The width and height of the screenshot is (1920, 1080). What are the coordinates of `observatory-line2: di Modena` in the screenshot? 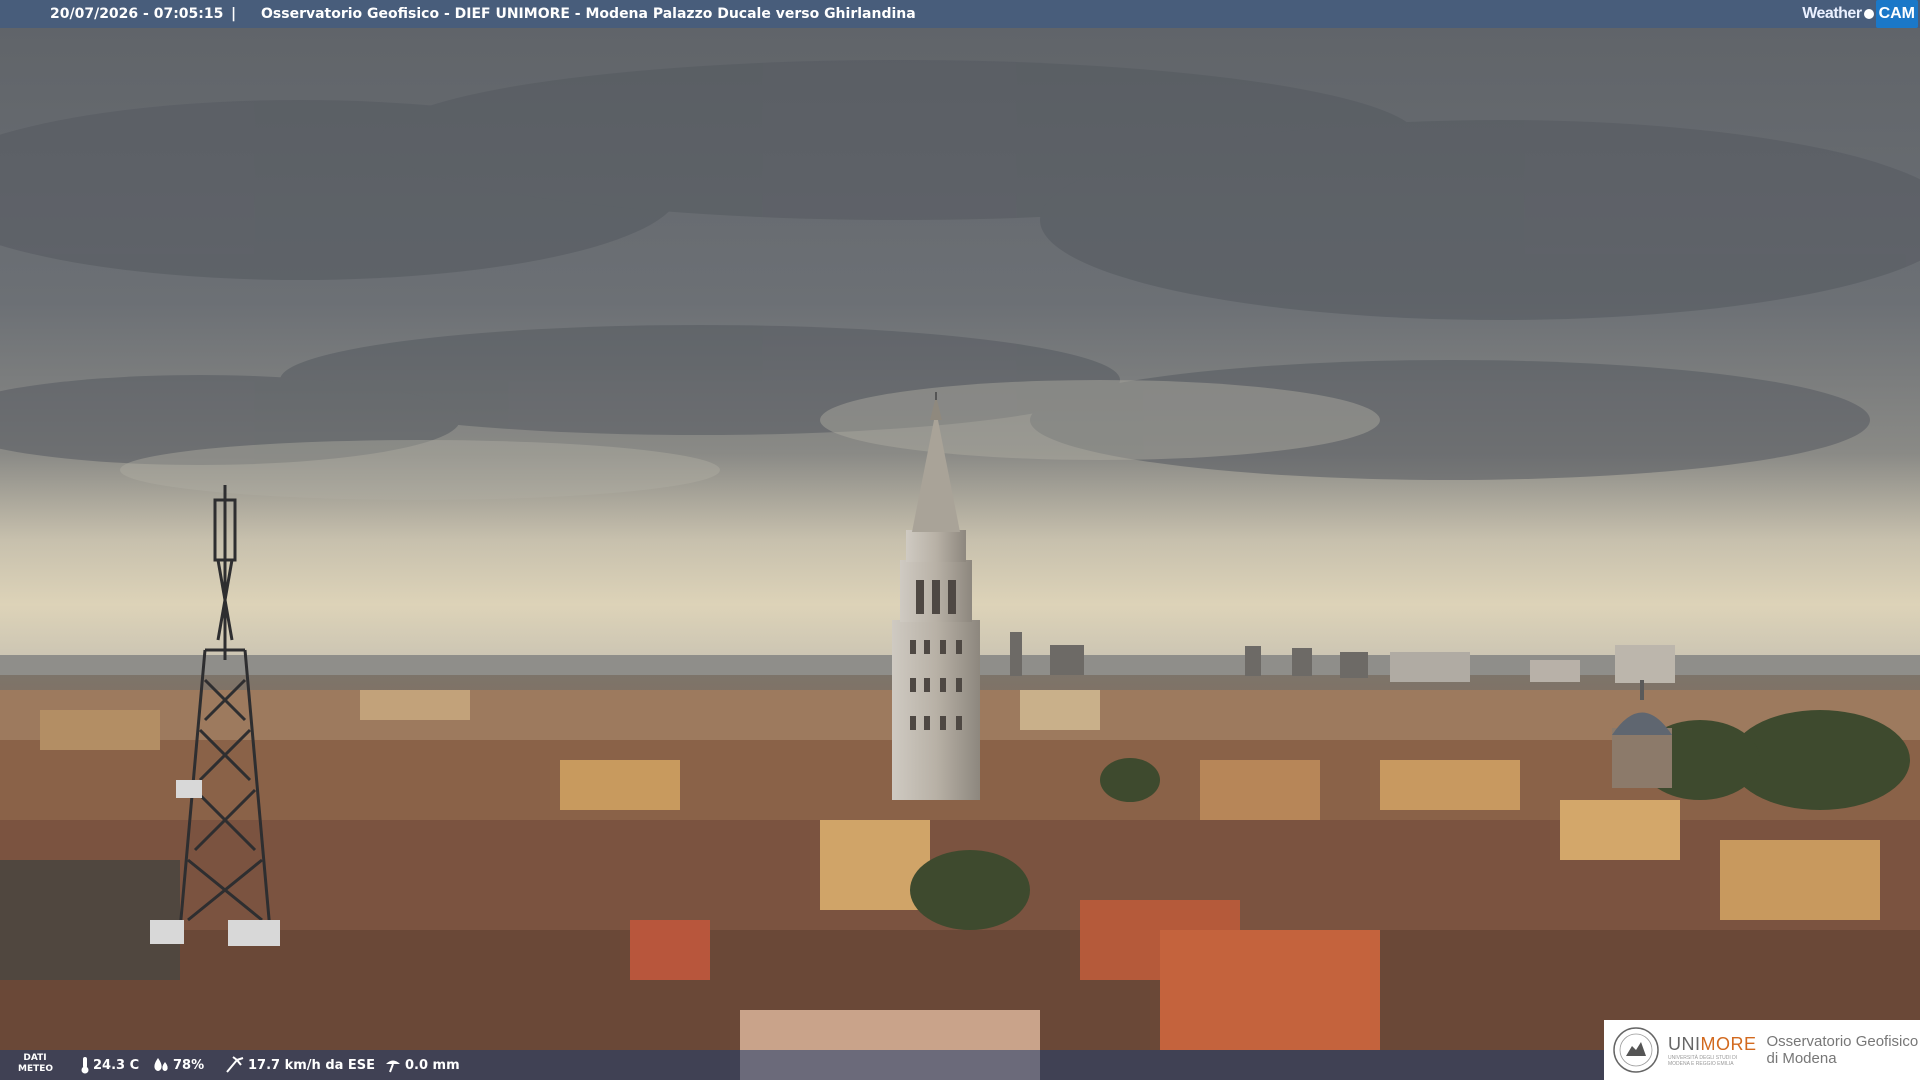 It's located at (1801, 1058).